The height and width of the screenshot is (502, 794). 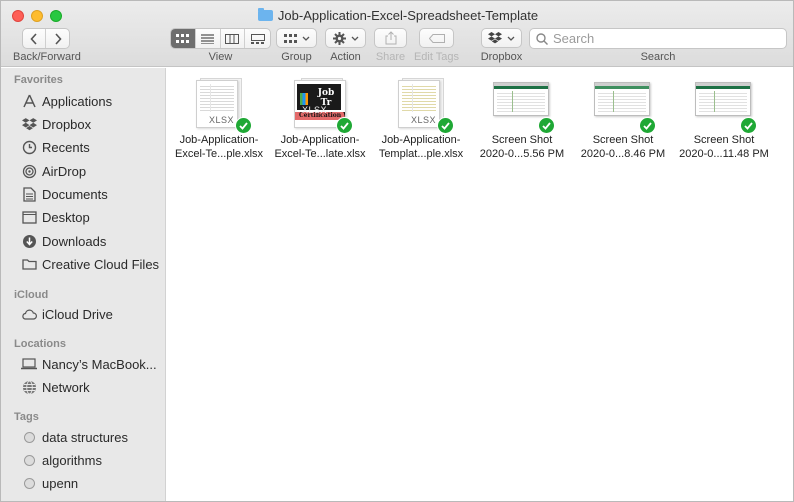 I want to click on file-type-badge: XLSX, so click(x=221, y=120).